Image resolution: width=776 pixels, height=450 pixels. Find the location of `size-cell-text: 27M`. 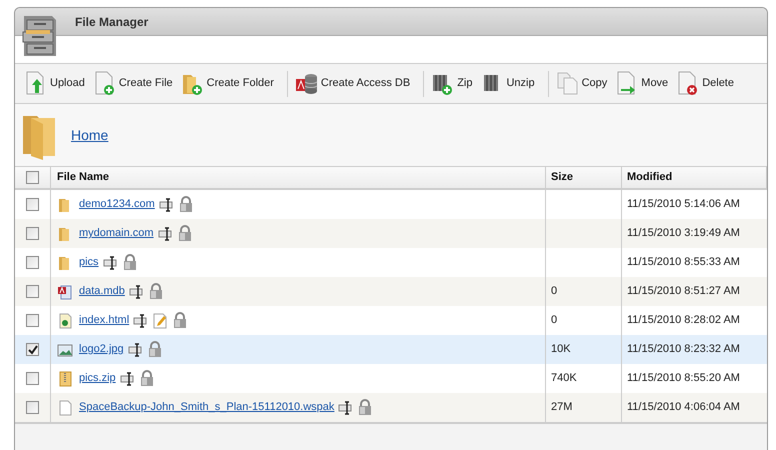

size-cell-text: 27M is located at coordinates (561, 408).